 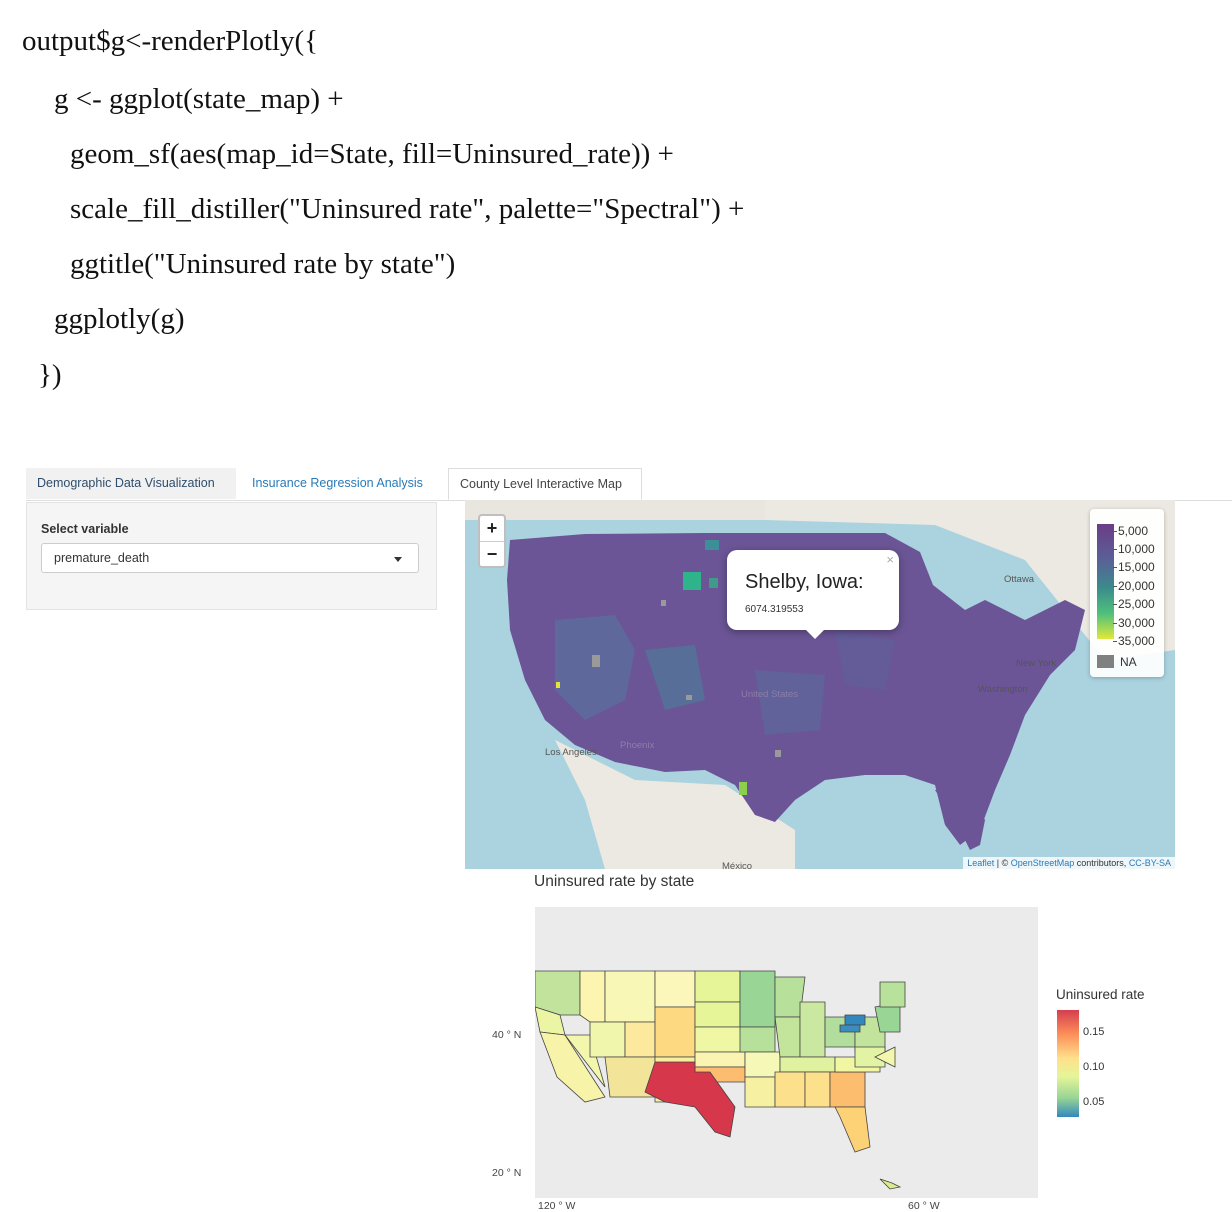 I want to click on legend-tick: 35,000, so click(x=1134, y=641).